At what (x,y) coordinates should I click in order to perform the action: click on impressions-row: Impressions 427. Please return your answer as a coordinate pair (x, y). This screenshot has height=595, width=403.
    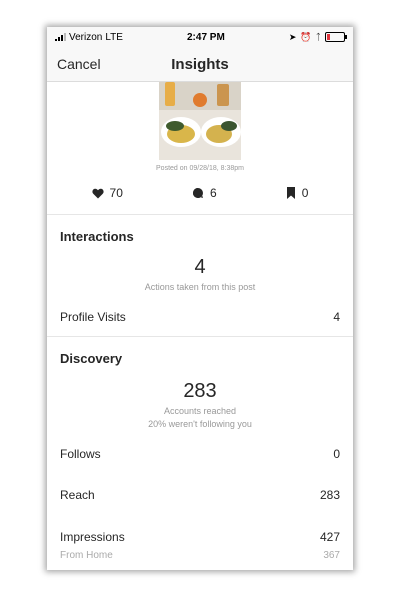
    Looking at the image, I should click on (200, 537).